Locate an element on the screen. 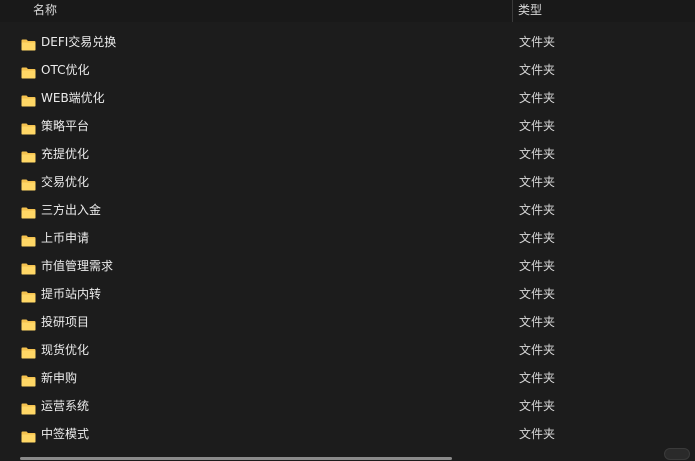 The image size is (695, 461). file-name: 交易优化 is located at coordinates (65, 182).